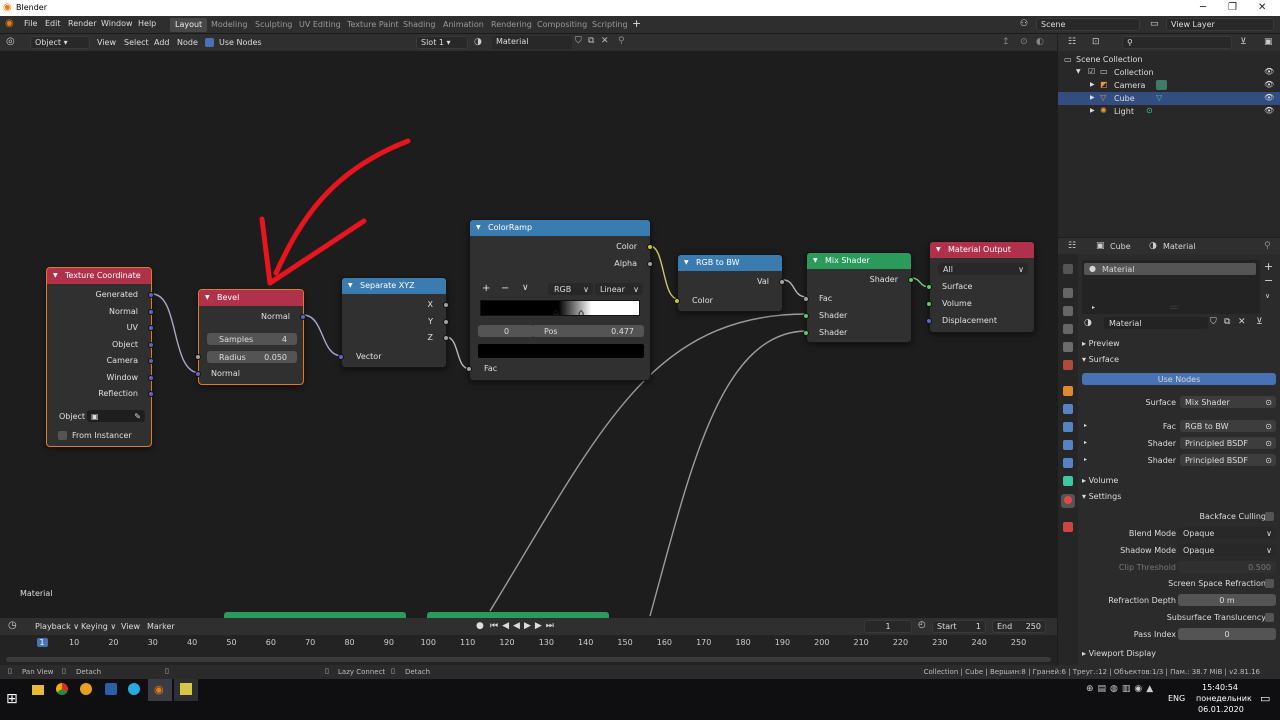 The image size is (1280, 720). I want to click on world-tab-icon, so click(1068, 365).